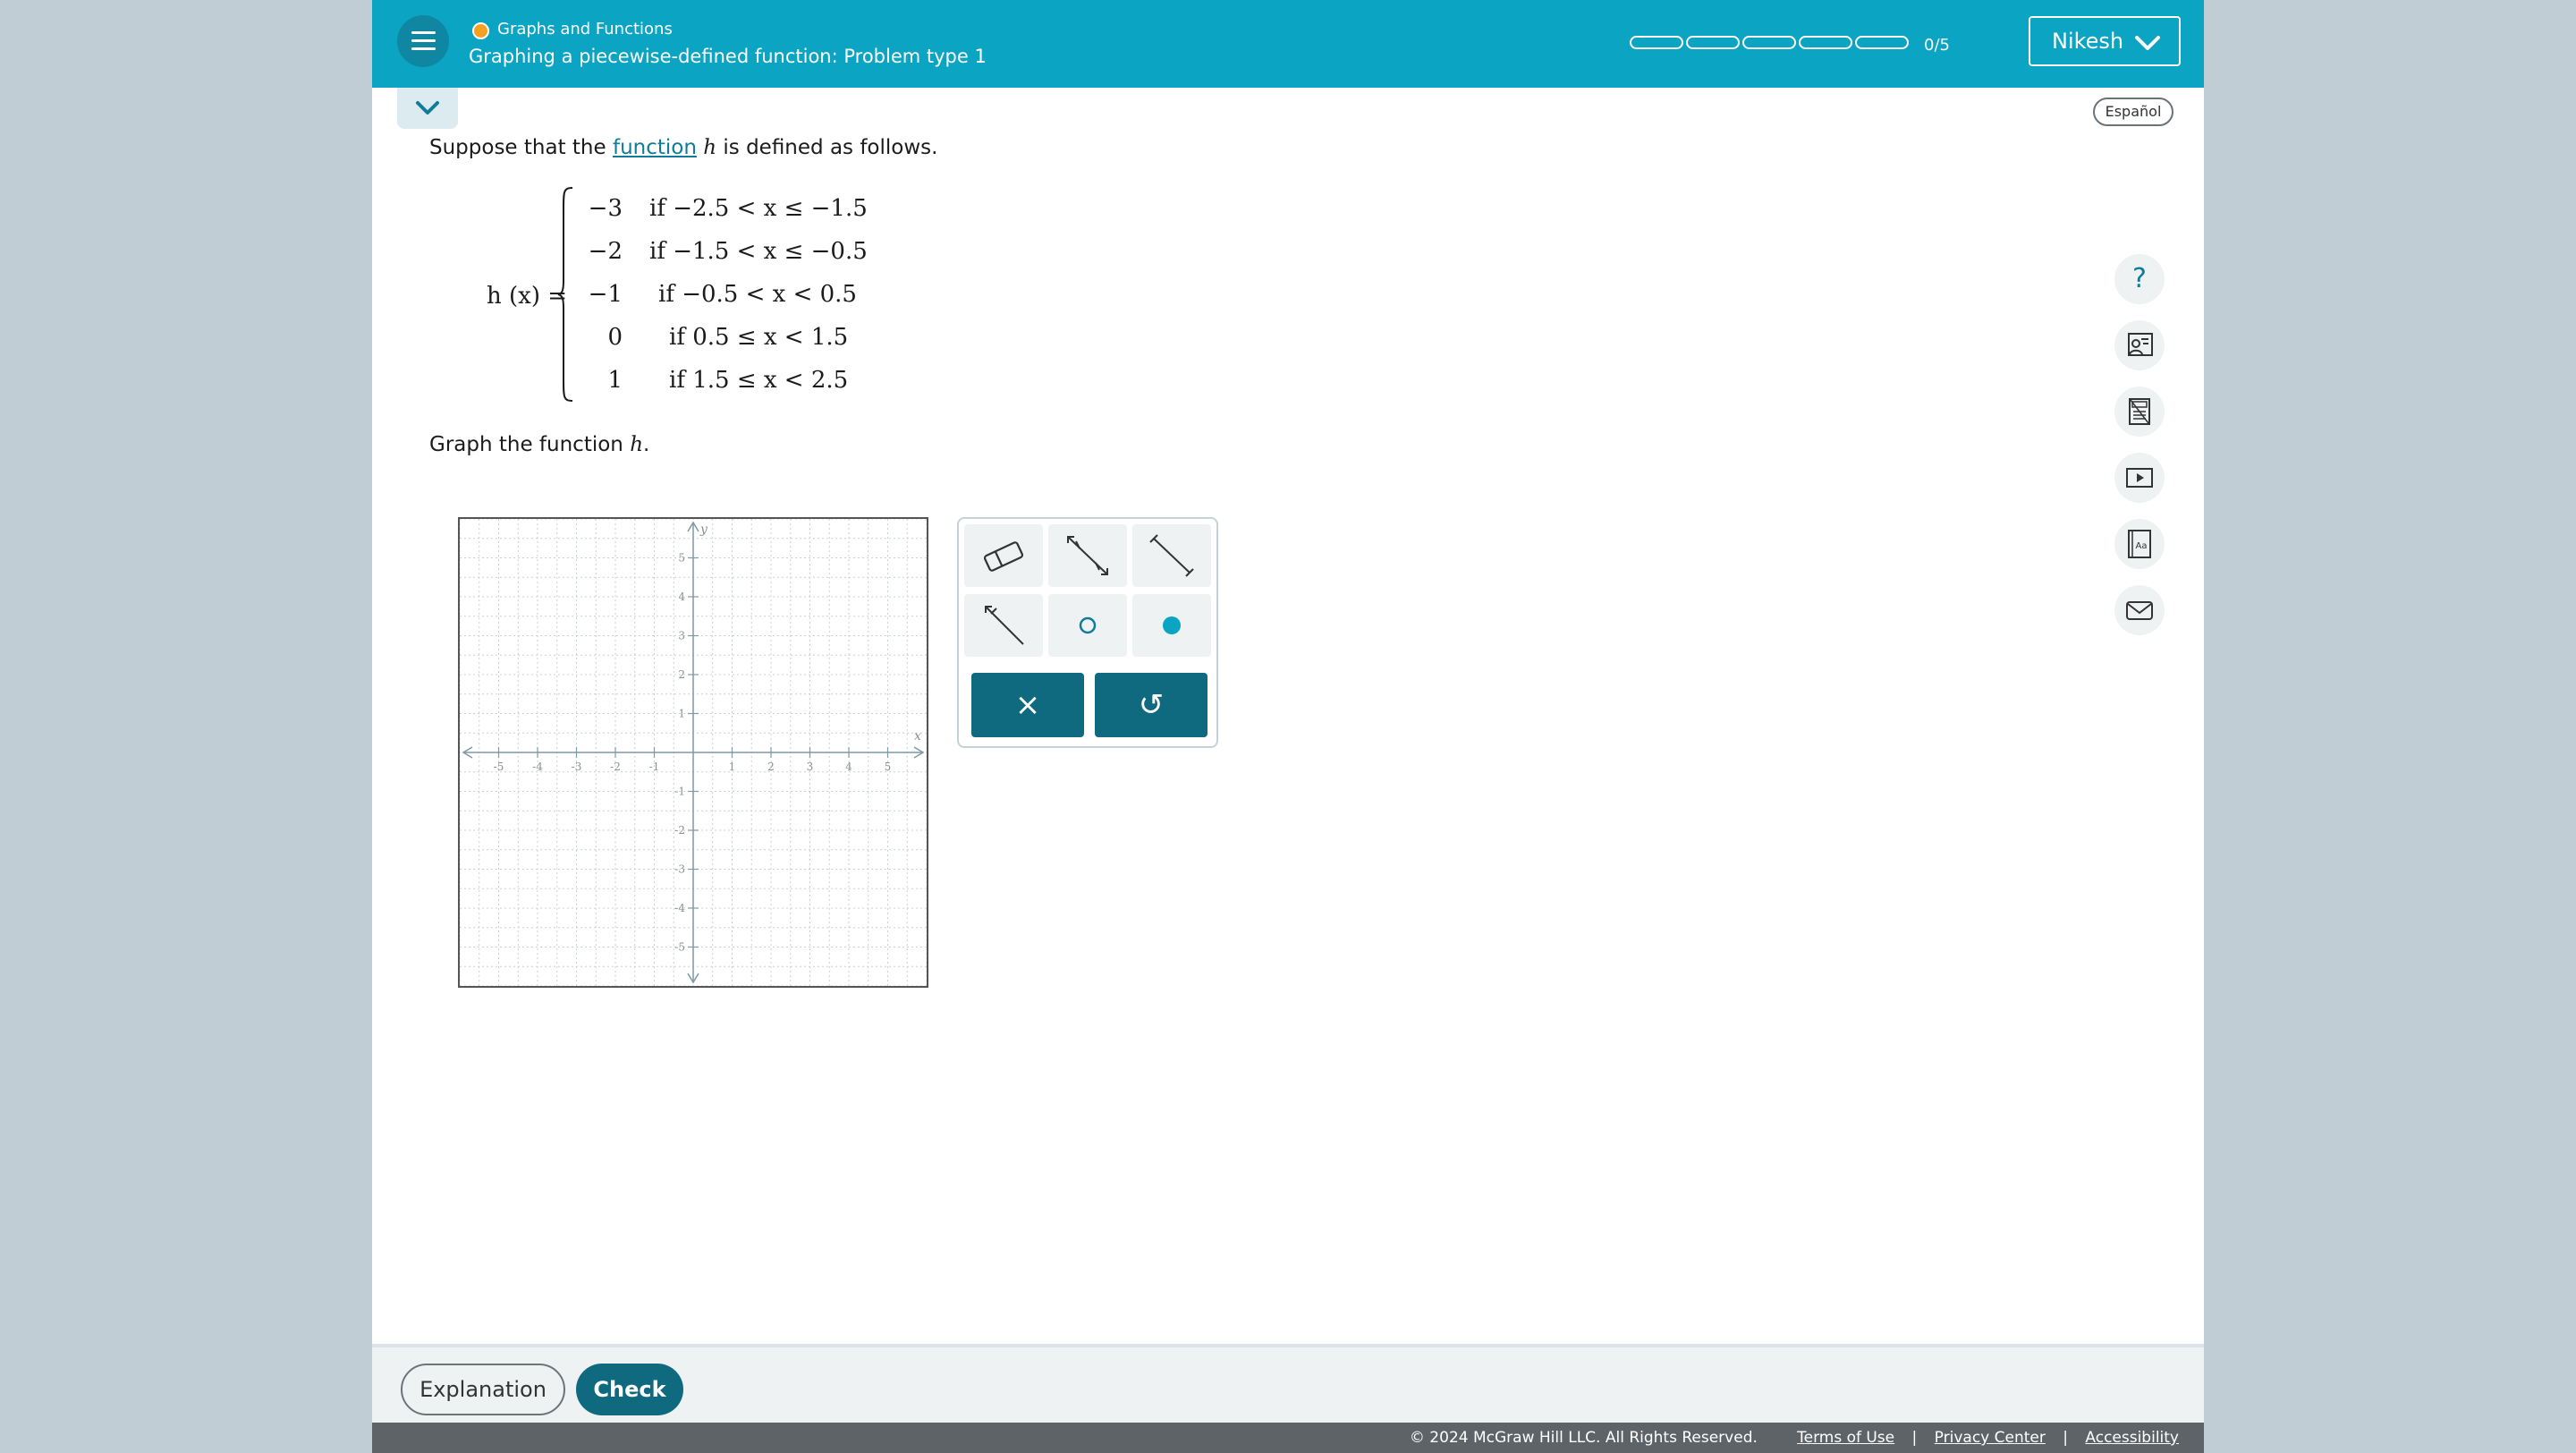 The image size is (2576, 1453). What do you see at coordinates (681, 714) in the screenshot?
I see `y-tick-label: 1` at bounding box center [681, 714].